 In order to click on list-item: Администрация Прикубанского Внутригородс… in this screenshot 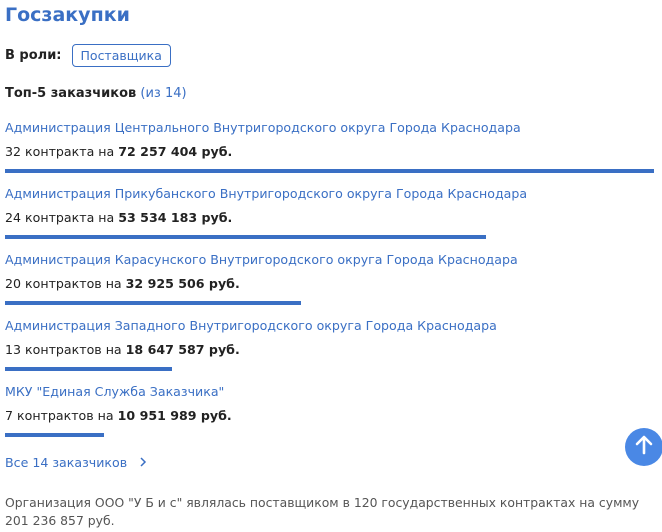, I will do `click(332, 217)`.